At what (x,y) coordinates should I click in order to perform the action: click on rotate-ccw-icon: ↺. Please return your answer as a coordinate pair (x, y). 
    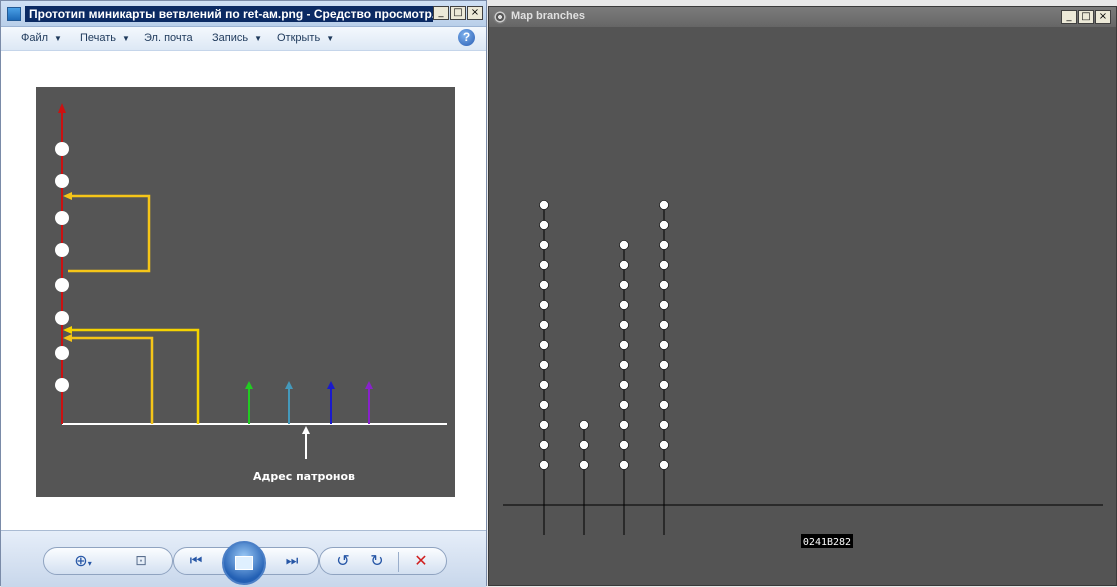
    Looking at the image, I should click on (343, 561).